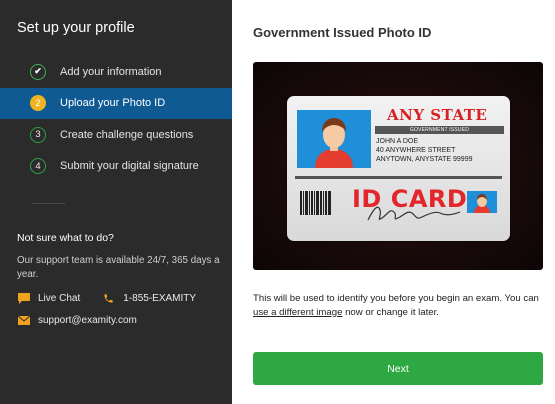  What do you see at coordinates (38, 103) in the screenshot?
I see `step-number-badge: 2` at bounding box center [38, 103].